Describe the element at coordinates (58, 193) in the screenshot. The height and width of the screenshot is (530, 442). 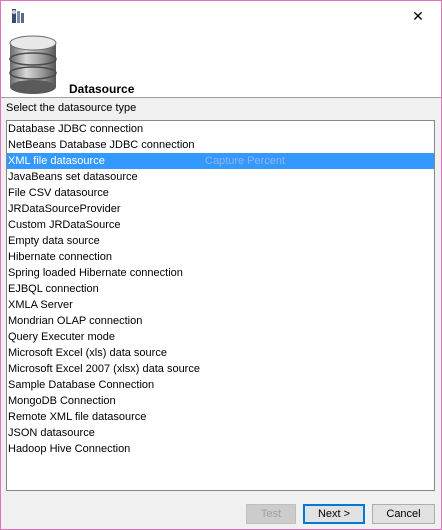
I see `datasource-list-item-label: File CSV datasource` at that location.